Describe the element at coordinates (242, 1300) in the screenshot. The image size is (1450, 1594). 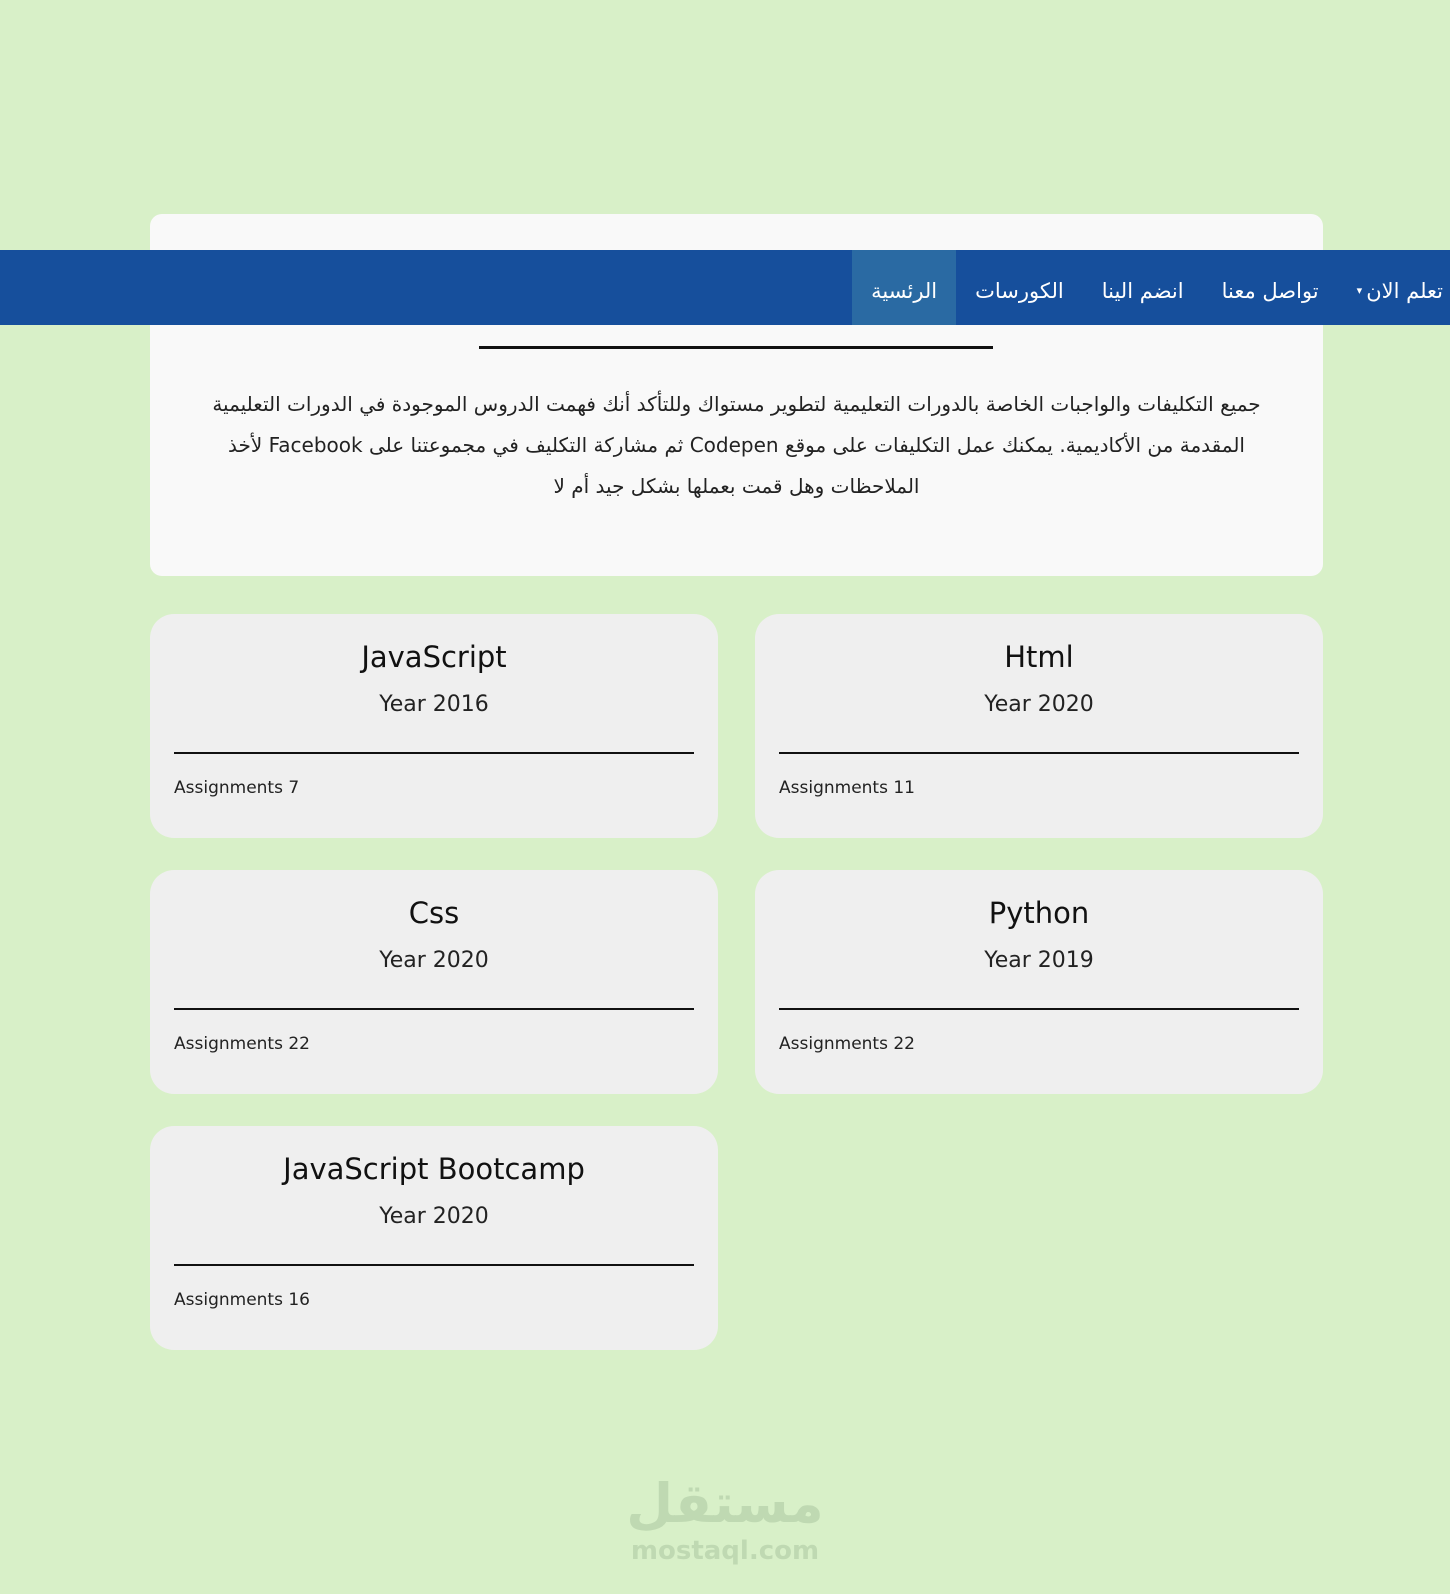
I see `course-assignments: Assignments 16` at that location.